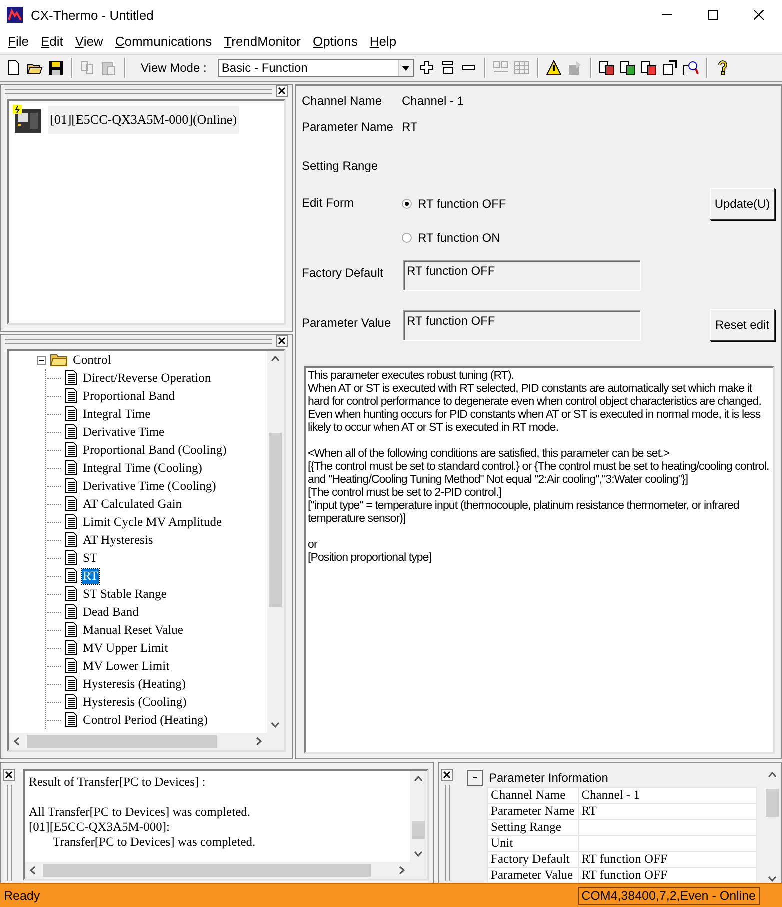  I want to click on tree-item: Control, so click(92, 360).